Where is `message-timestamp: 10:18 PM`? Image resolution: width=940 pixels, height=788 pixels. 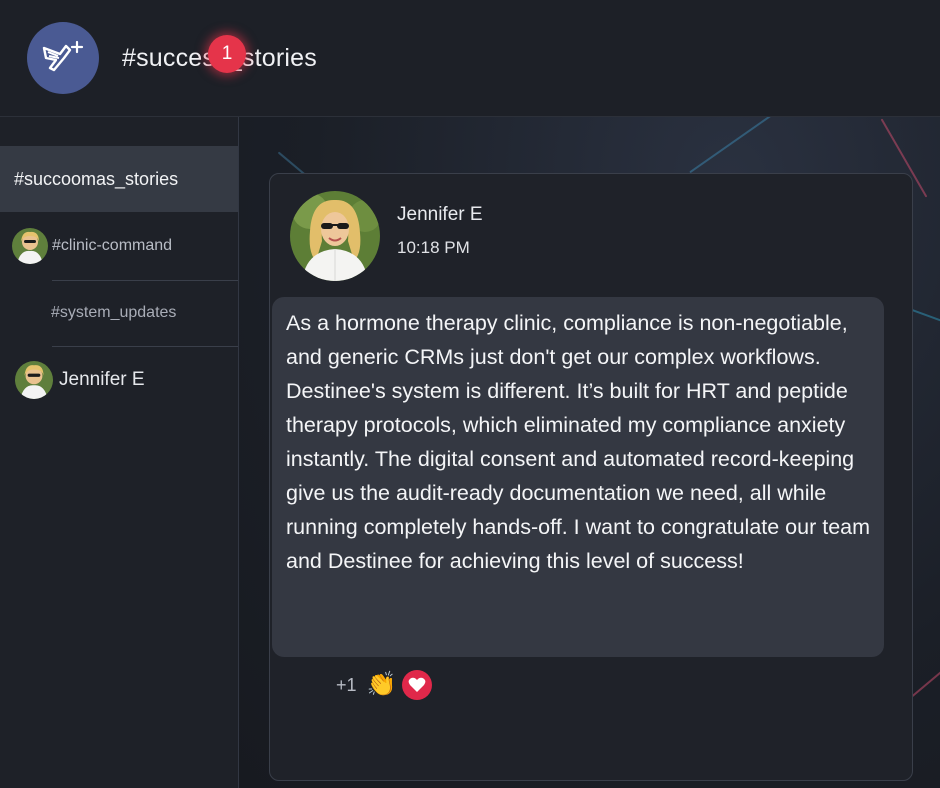 message-timestamp: 10:18 PM is located at coordinates (433, 247).